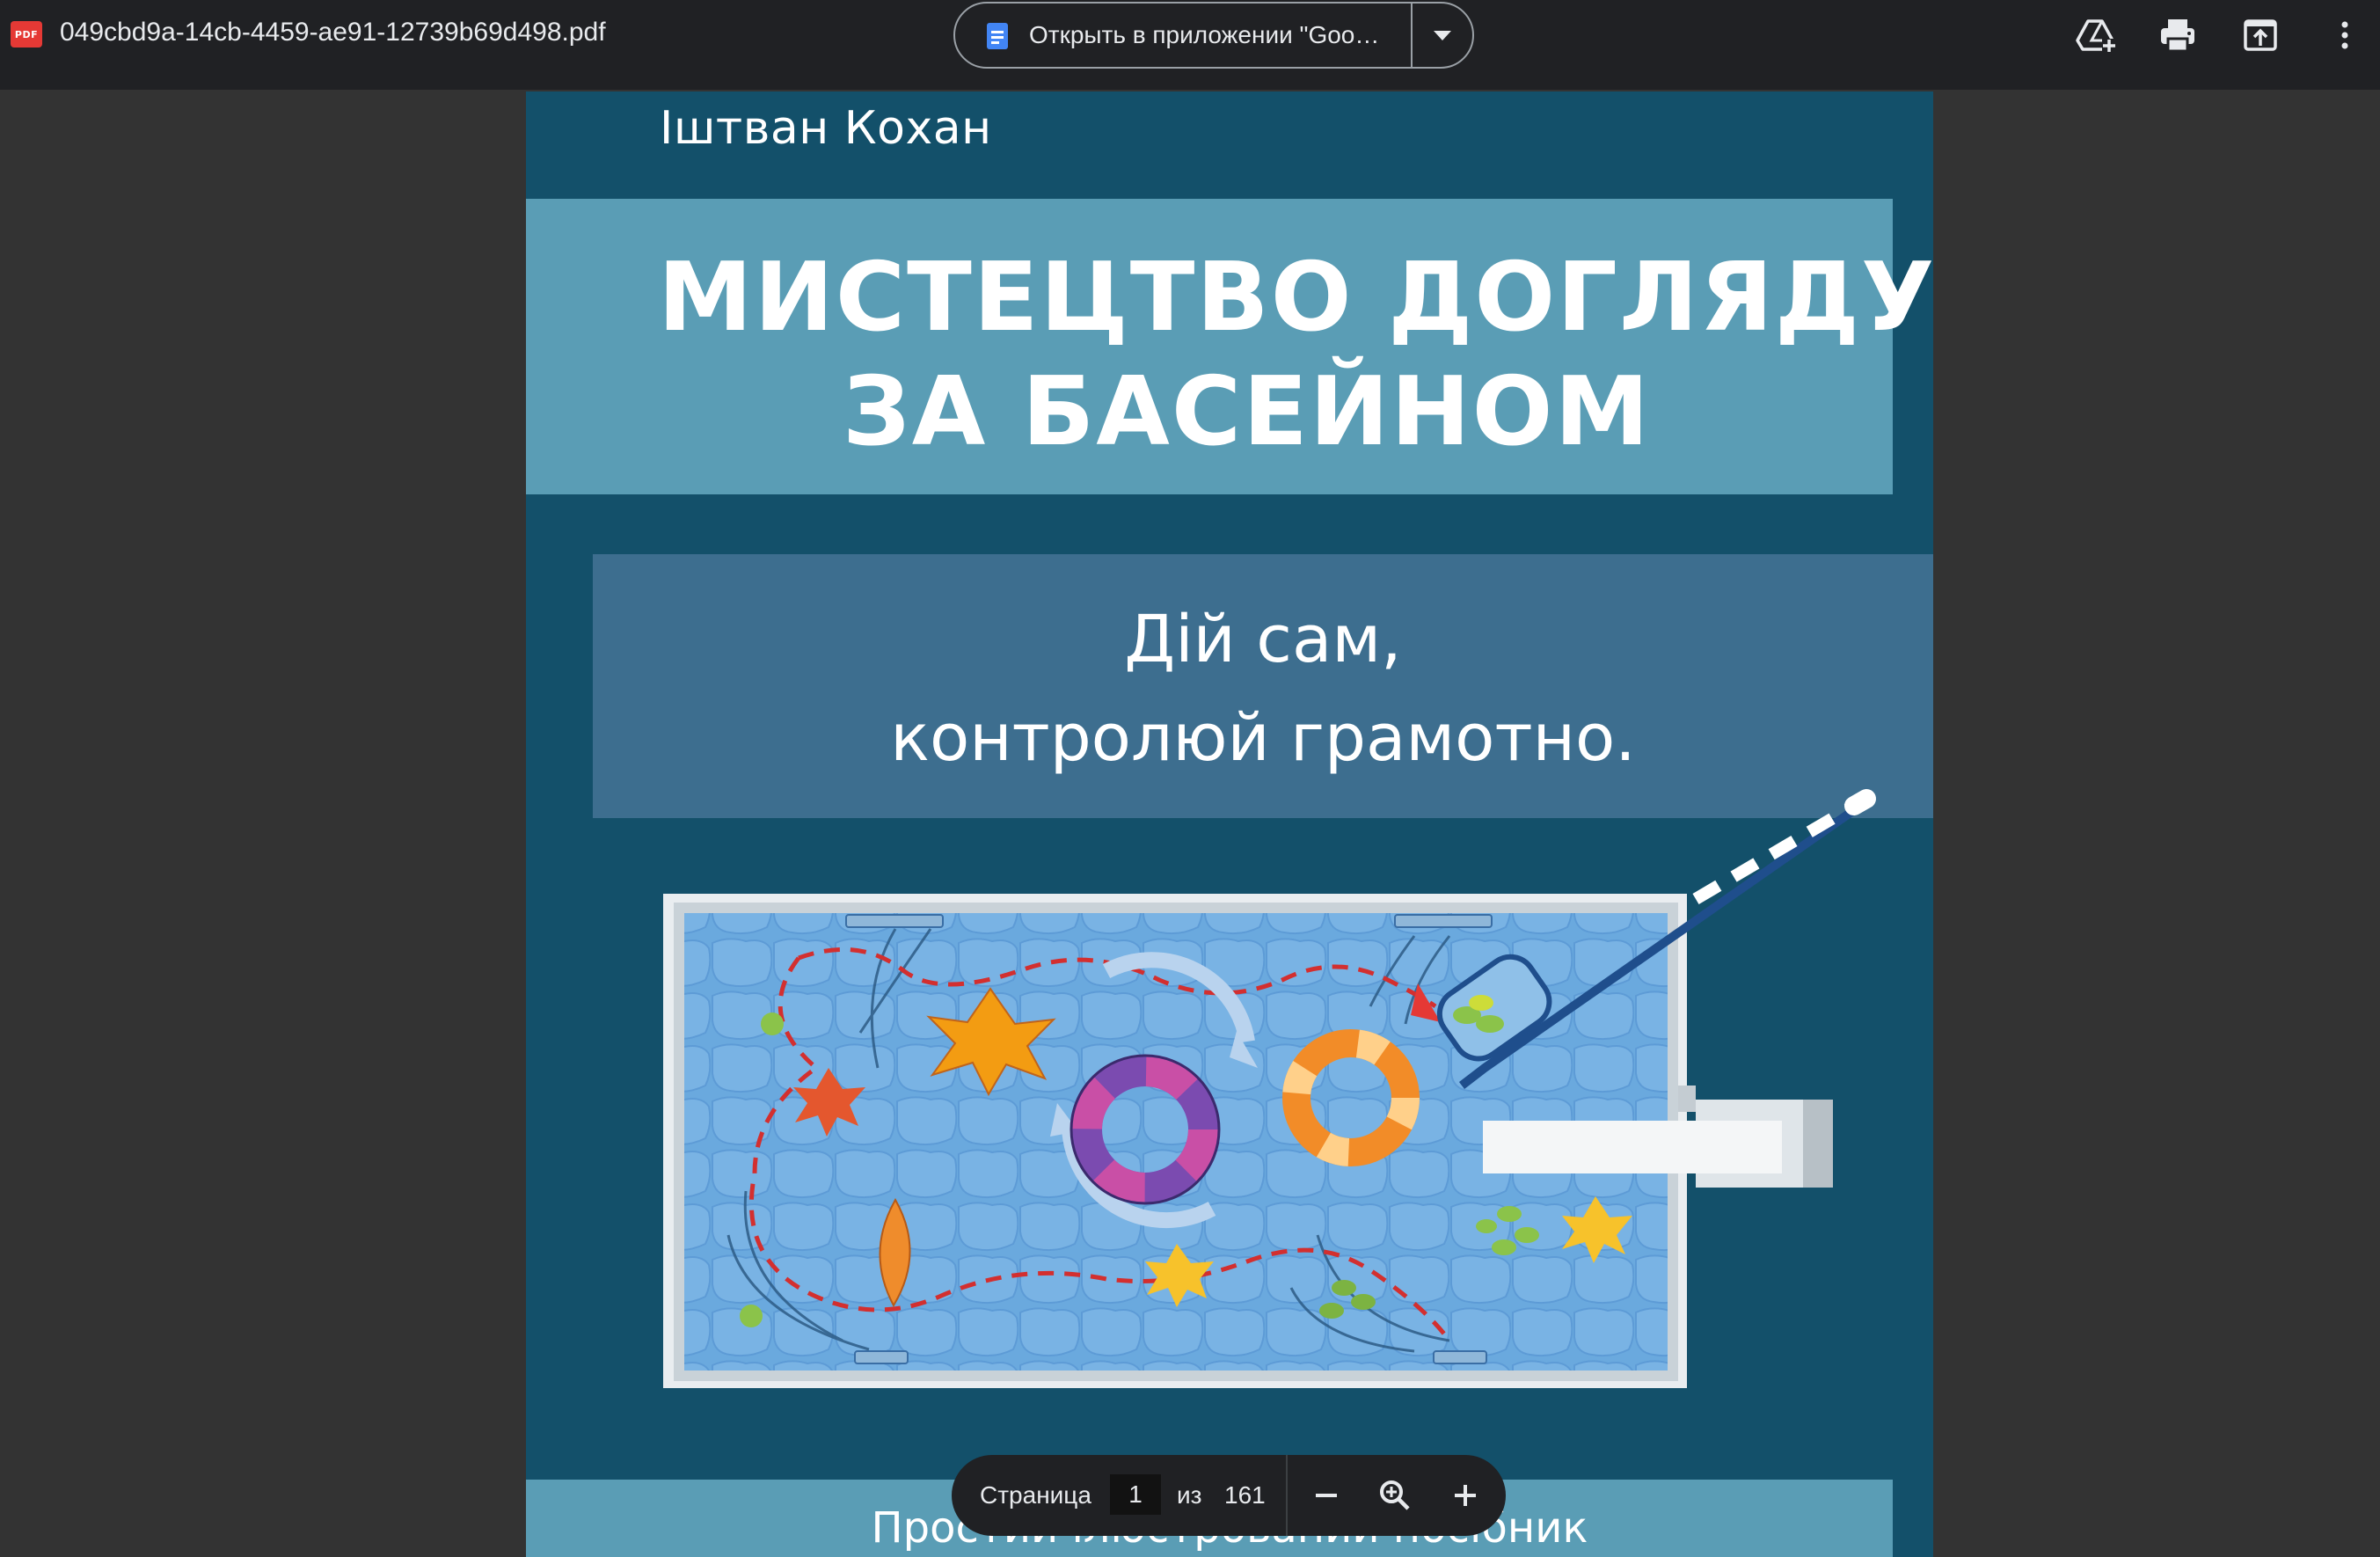  Describe the element at coordinates (2178, 35) in the screenshot. I see `print-icon` at that location.